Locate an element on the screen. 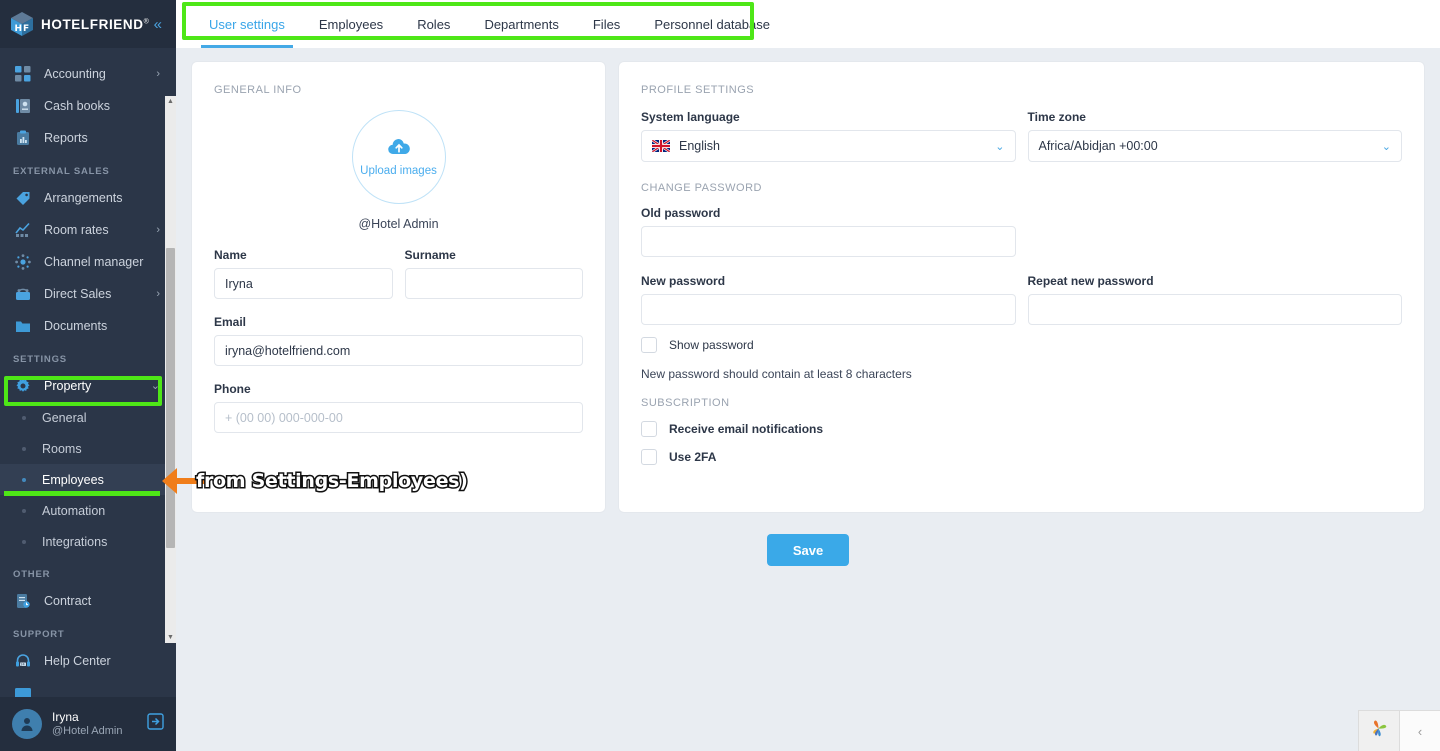  bottom-right-widgets: ‹ is located at coordinates (1399, 730).